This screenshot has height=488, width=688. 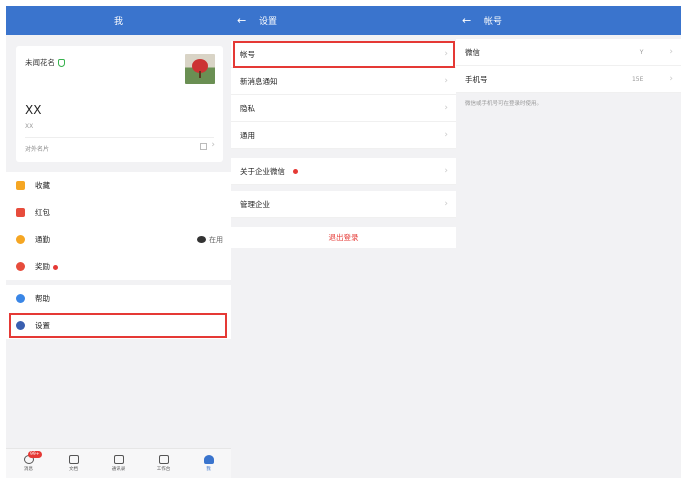 I want to click on help-icon, so click(x=20, y=298).